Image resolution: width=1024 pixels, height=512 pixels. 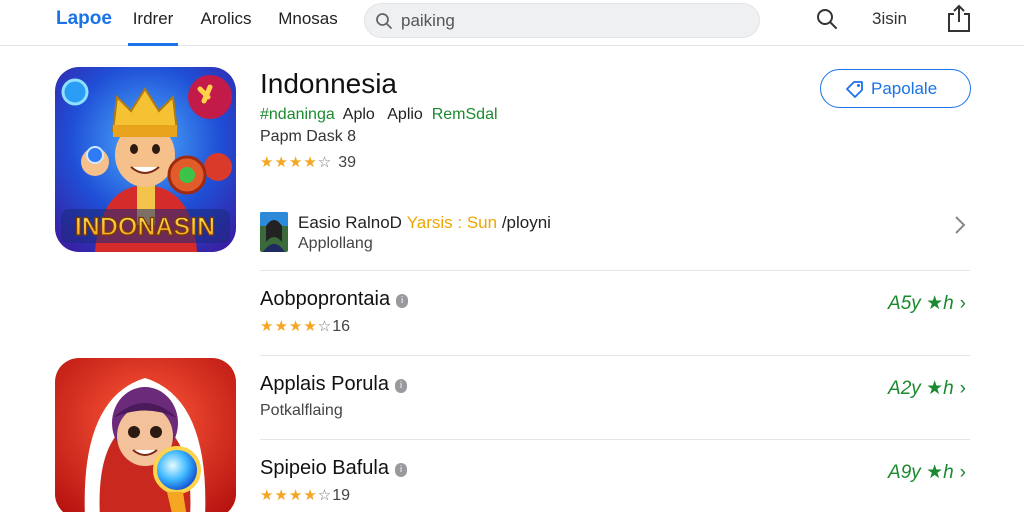 I want to click on list-item-rating: ★★★★☆16, so click(x=305, y=326).